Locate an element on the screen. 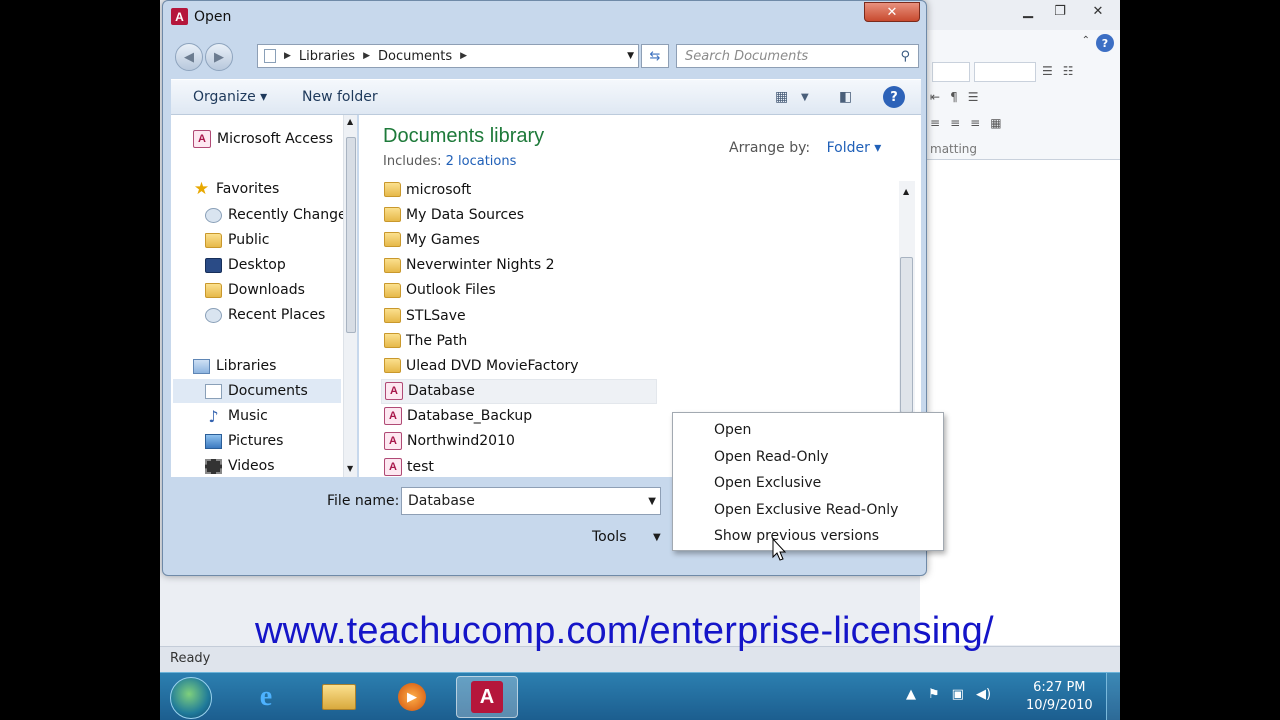 The image size is (1280, 720). nav-item-recently-changed: Recently Changed is located at coordinates (281, 215).